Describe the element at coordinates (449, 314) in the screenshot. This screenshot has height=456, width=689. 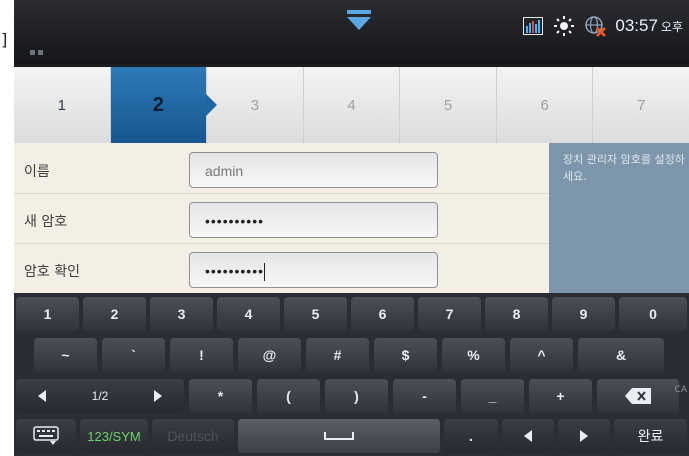
I see `key-7: 7` at that location.